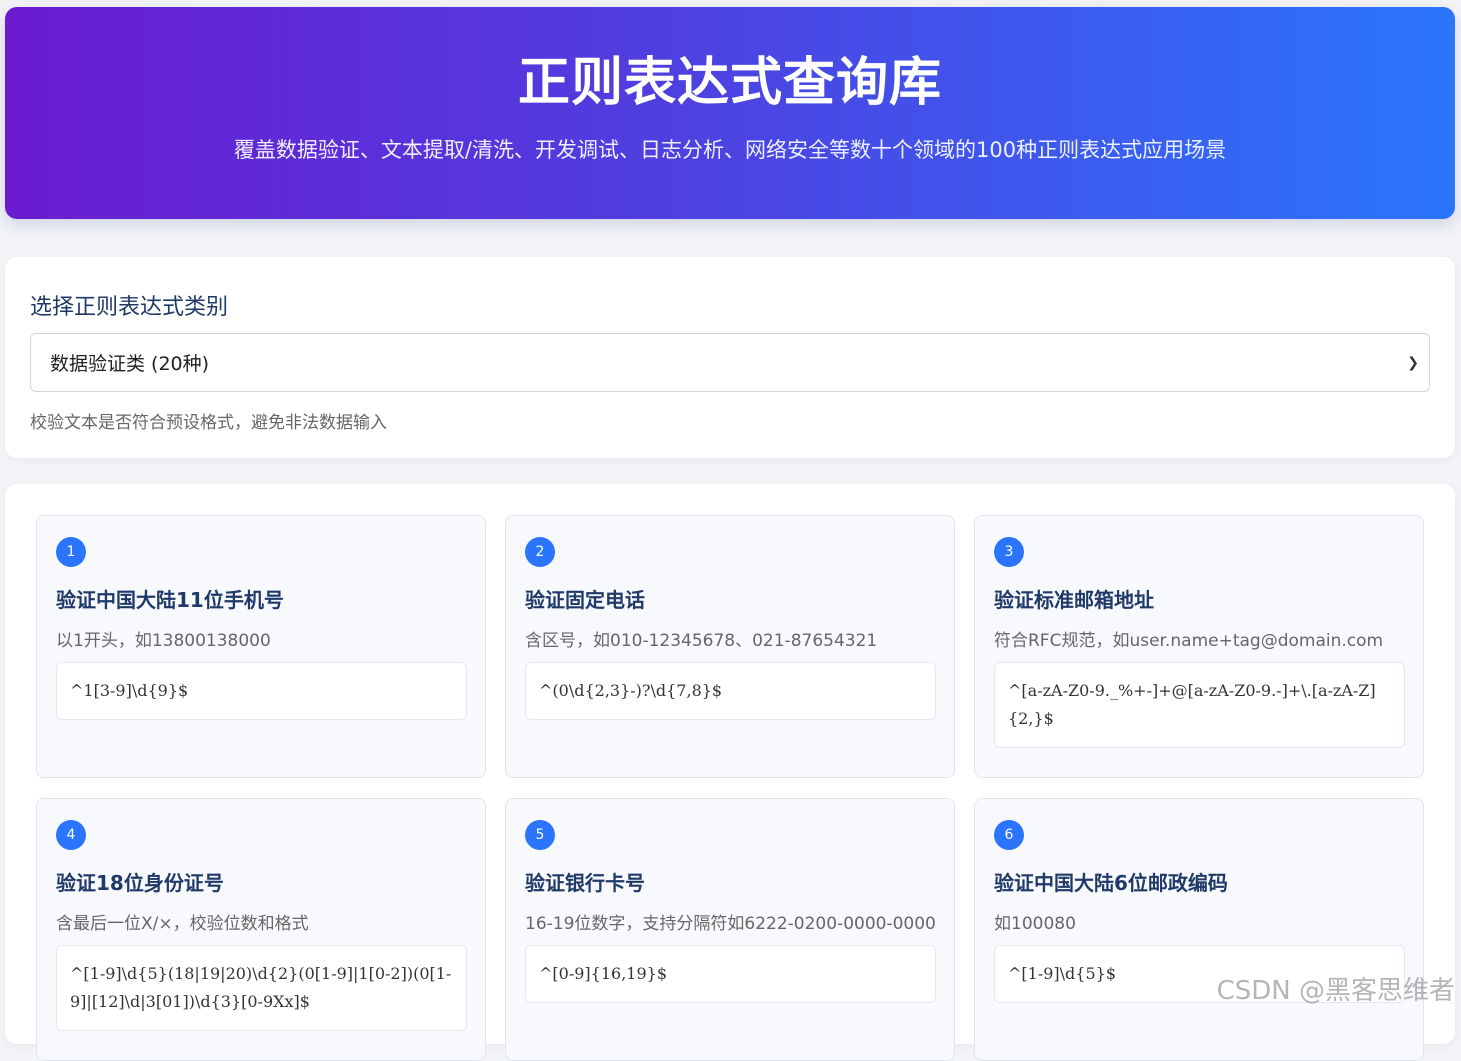 This screenshot has height=1061, width=1461. What do you see at coordinates (208, 420) in the screenshot?
I see `category-description: 校验文本是否符合预设格式，避免非法数据输入` at bounding box center [208, 420].